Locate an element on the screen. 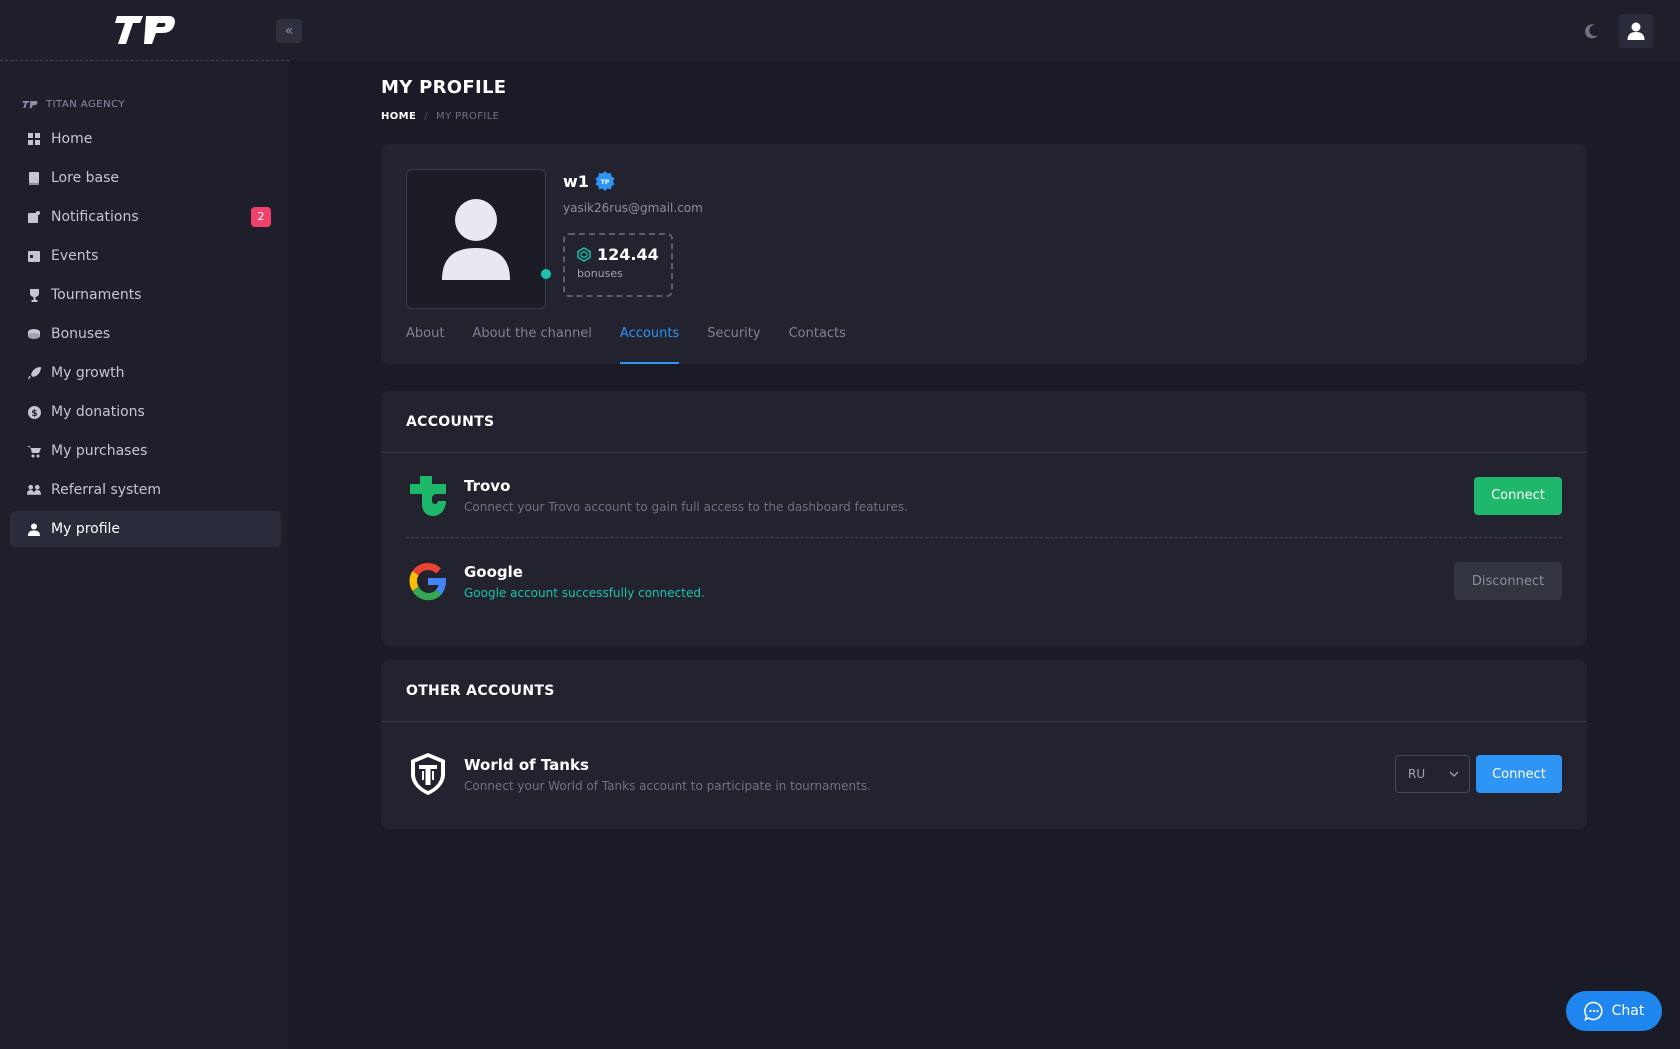  chat-bubble-icon is located at coordinates (1593, 1011).